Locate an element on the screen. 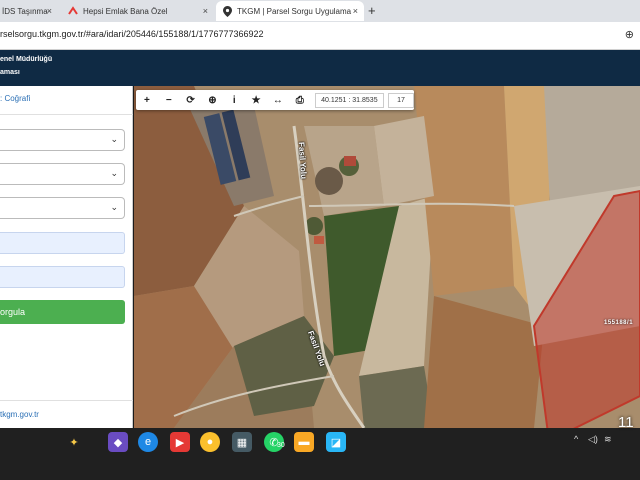  zoom-in-icon: + is located at coordinates (147, 100).